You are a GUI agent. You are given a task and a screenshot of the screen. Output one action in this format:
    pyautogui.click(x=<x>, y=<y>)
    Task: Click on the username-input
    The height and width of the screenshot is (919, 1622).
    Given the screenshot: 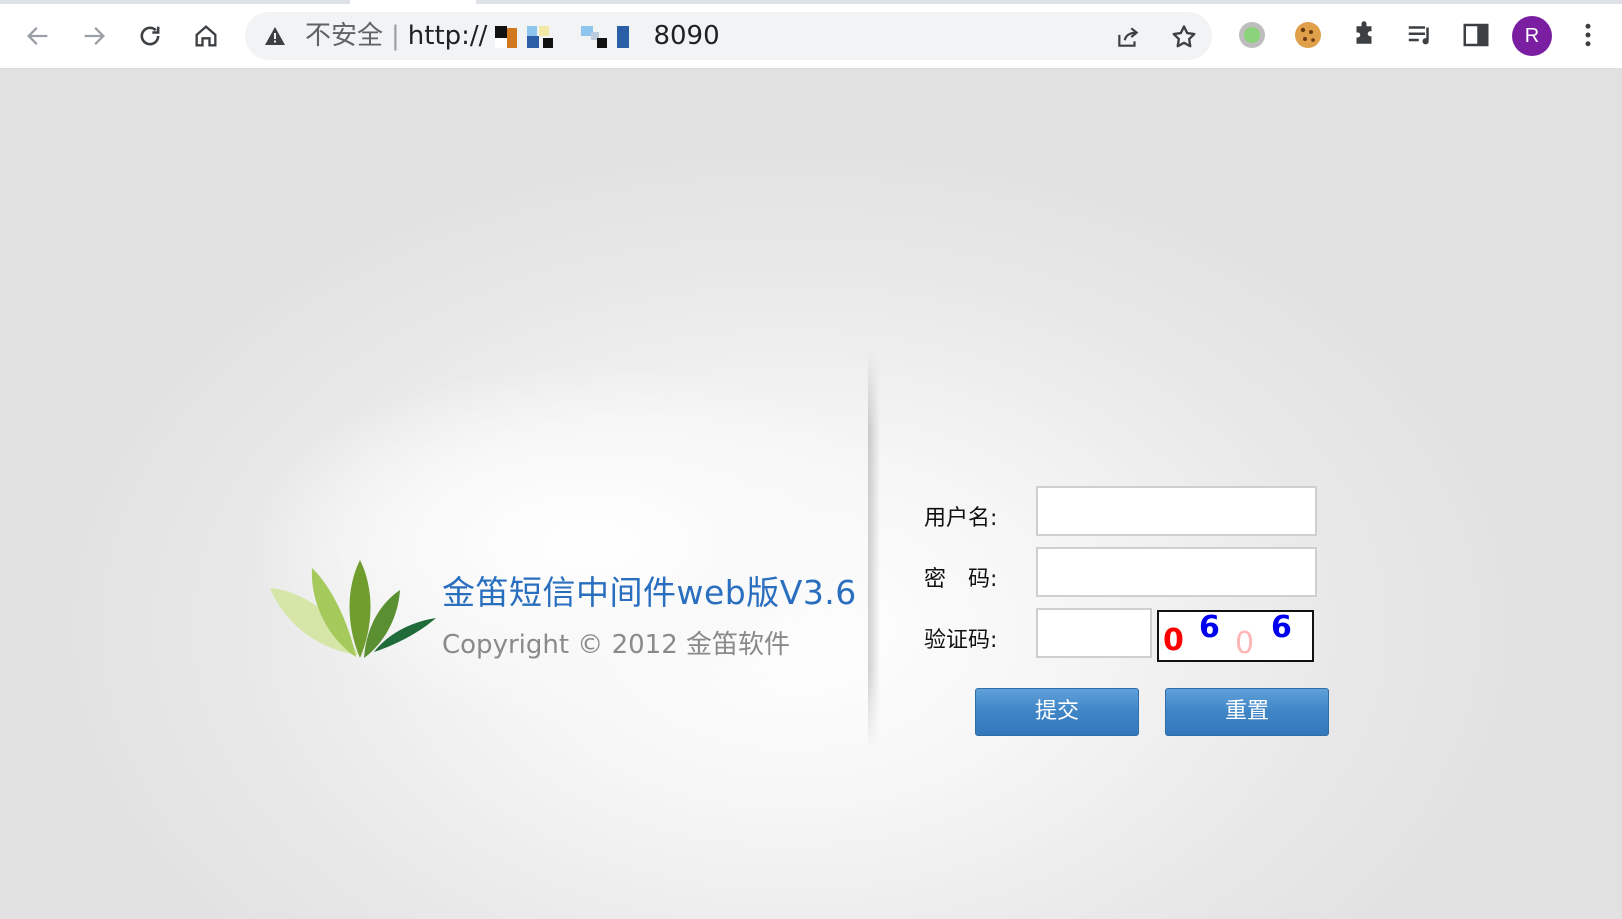 What is the action you would take?
    pyautogui.click(x=1176, y=511)
    